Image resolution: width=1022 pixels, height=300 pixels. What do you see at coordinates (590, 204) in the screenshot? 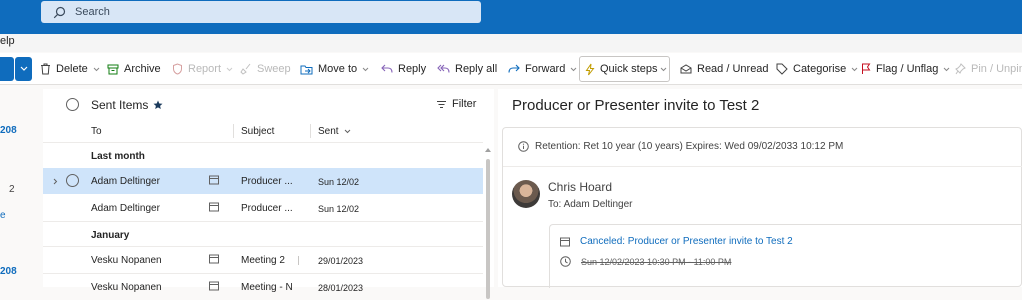
I see `recipient-line: To: Adam Deltinger` at bounding box center [590, 204].